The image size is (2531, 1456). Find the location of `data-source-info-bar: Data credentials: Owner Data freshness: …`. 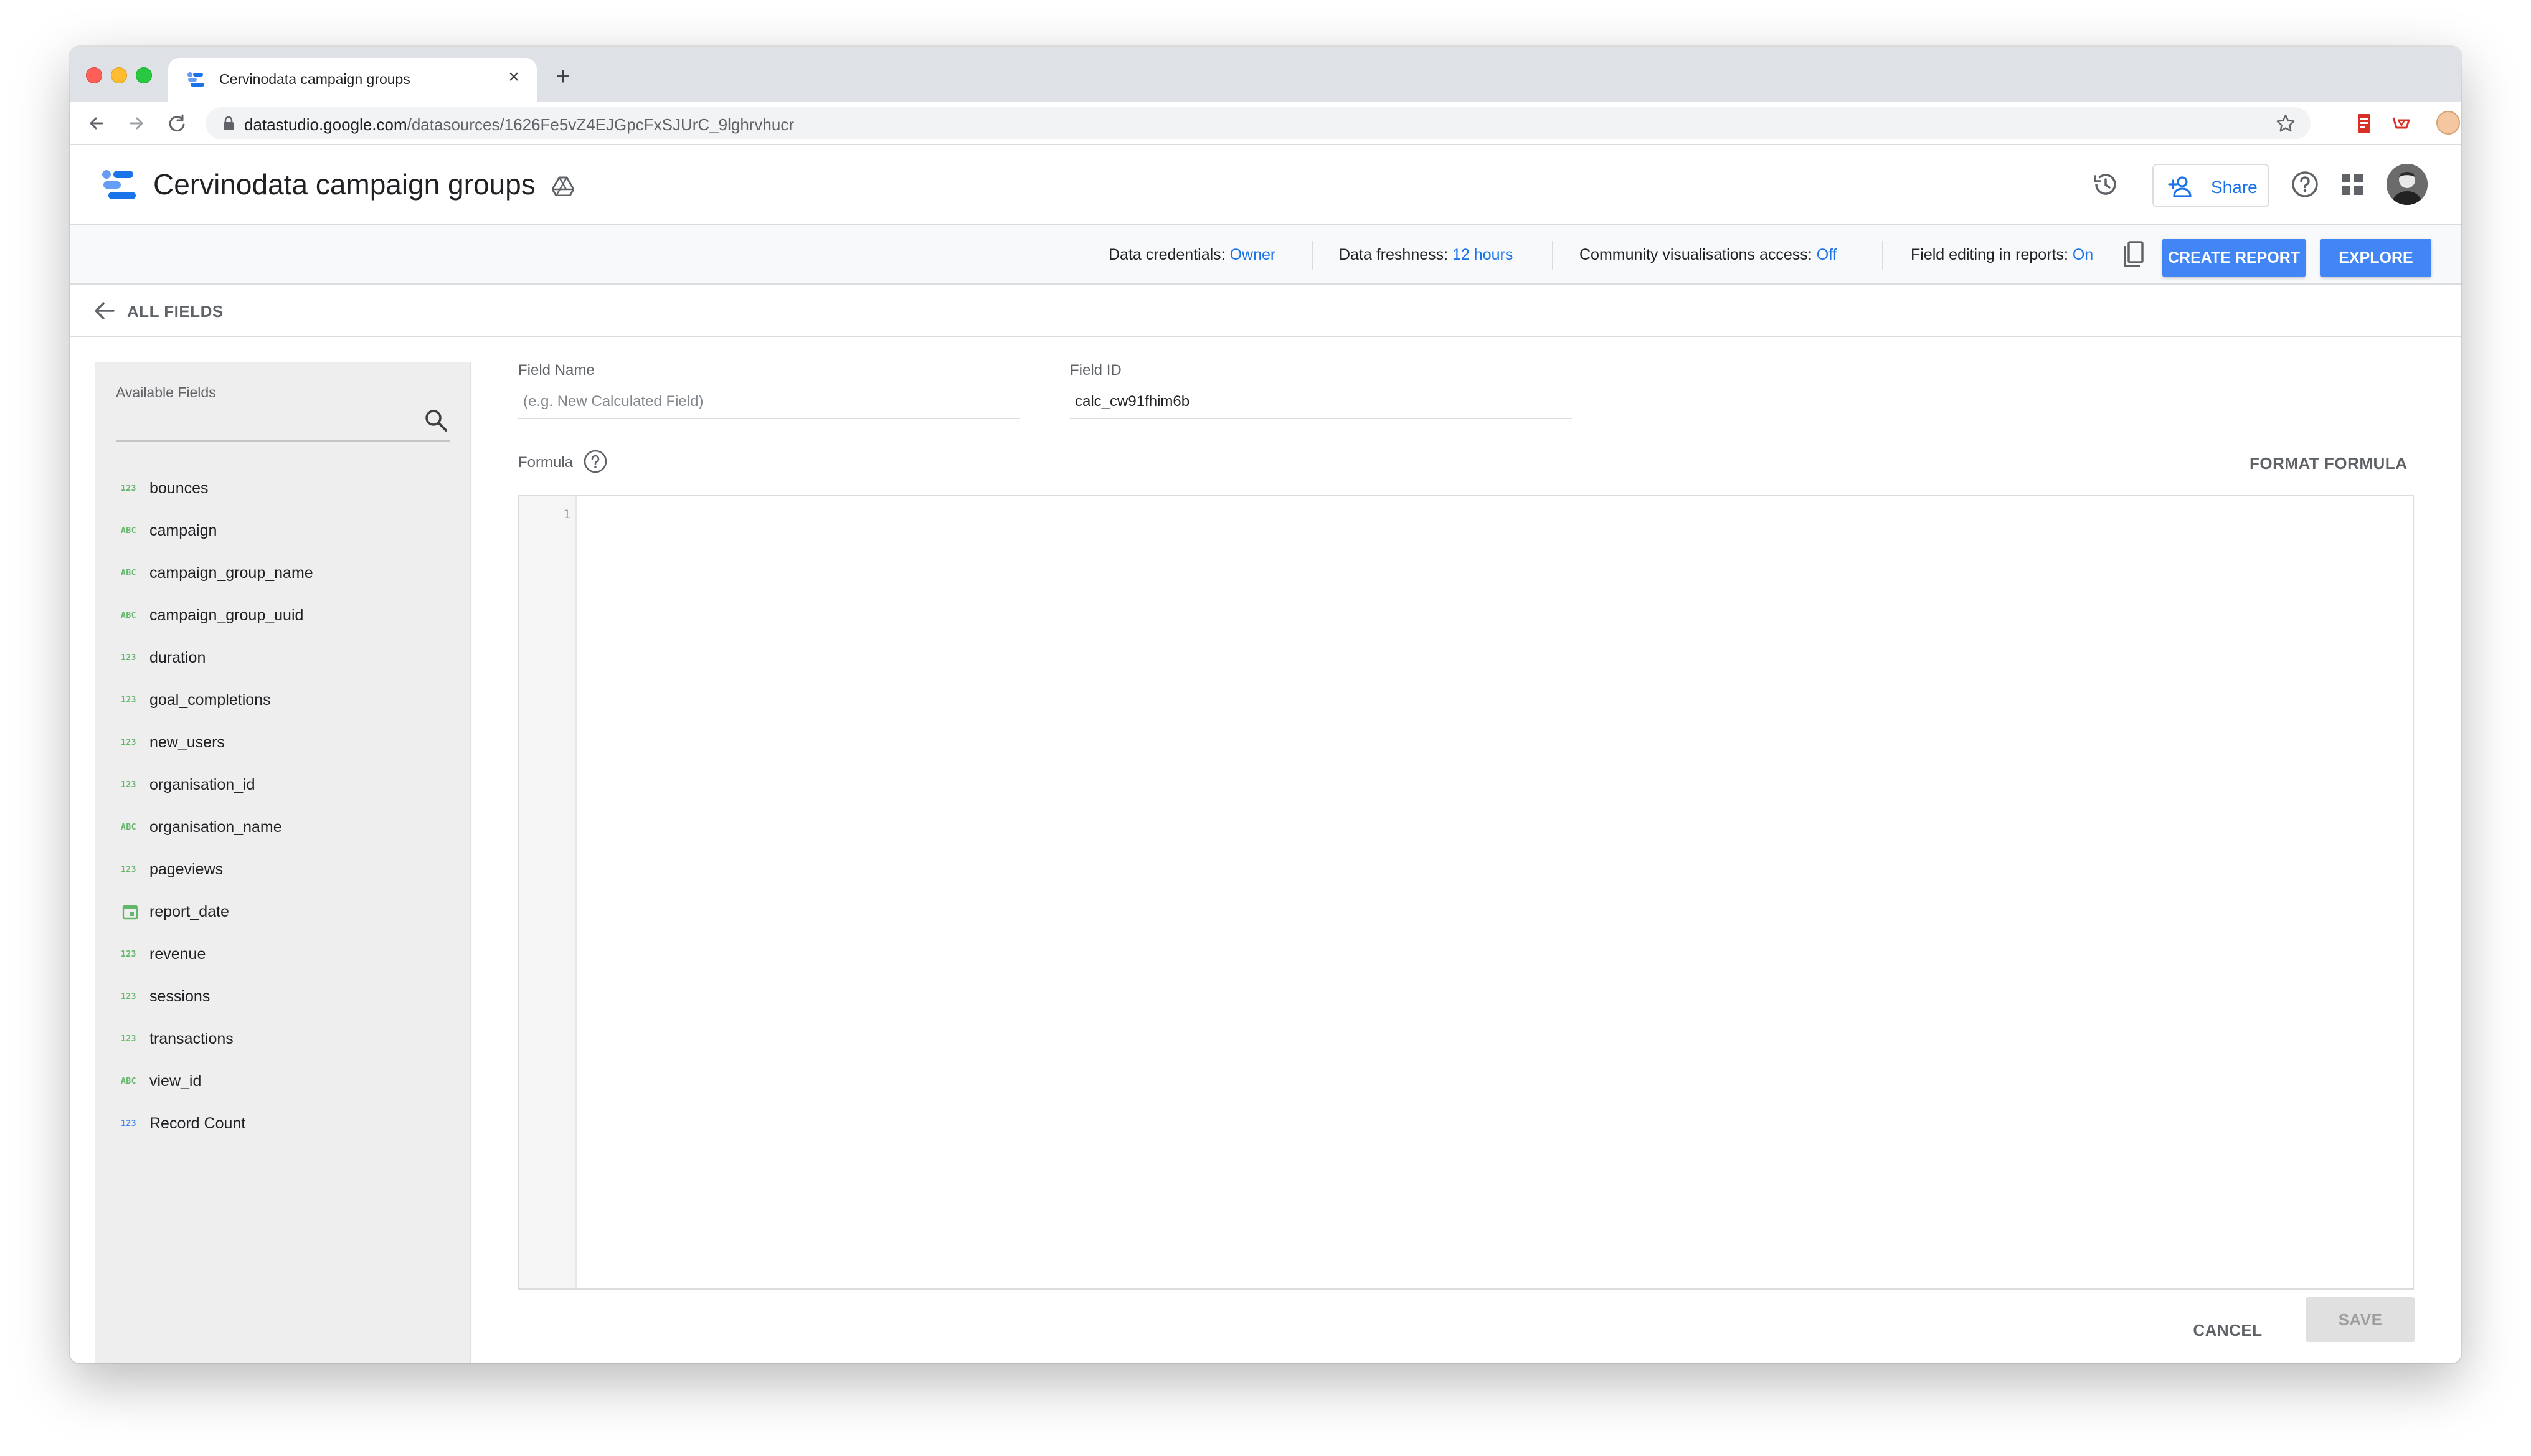

data-source-info-bar: Data credentials: Owner Data freshness: … is located at coordinates (1265, 255).